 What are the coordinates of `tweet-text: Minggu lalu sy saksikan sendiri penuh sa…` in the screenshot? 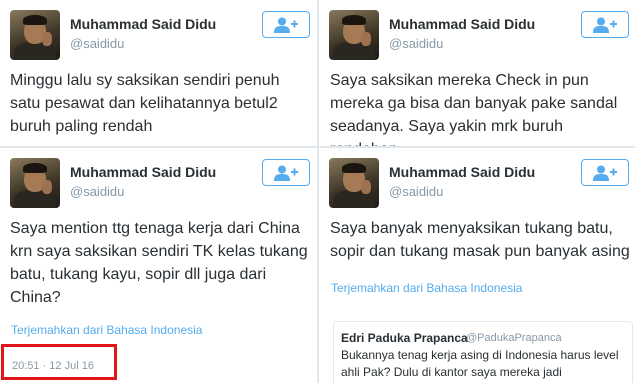 It's located at (145, 103).